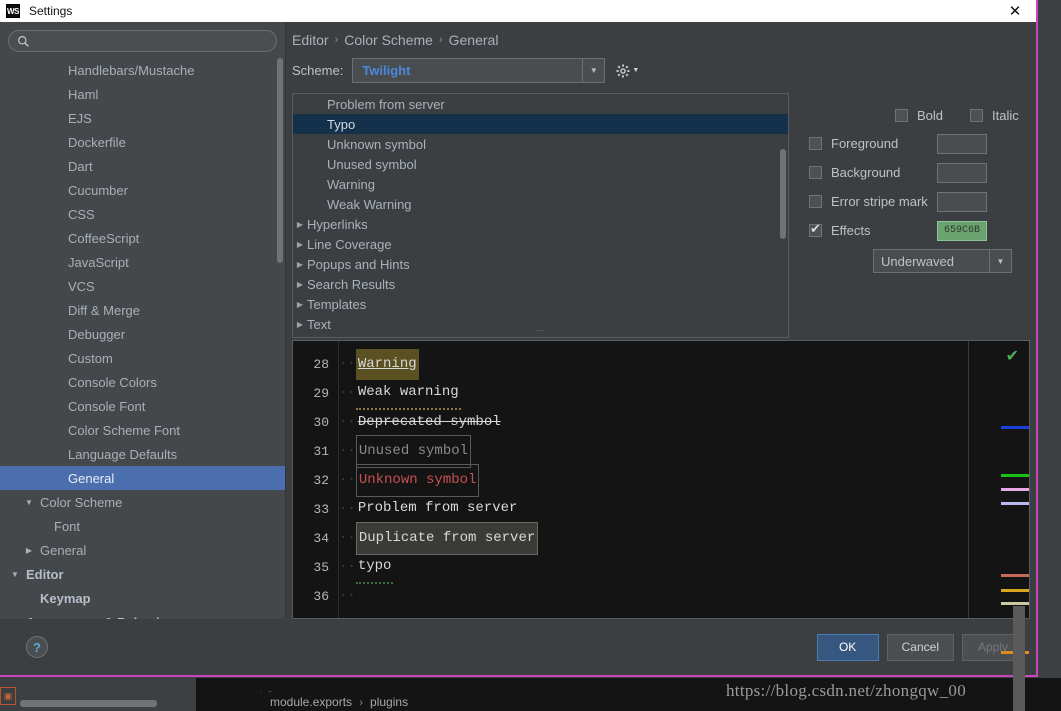 The width and height of the screenshot is (1061, 711). What do you see at coordinates (901, 115) in the screenshot?
I see `bold-checkbox` at bounding box center [901, 115].